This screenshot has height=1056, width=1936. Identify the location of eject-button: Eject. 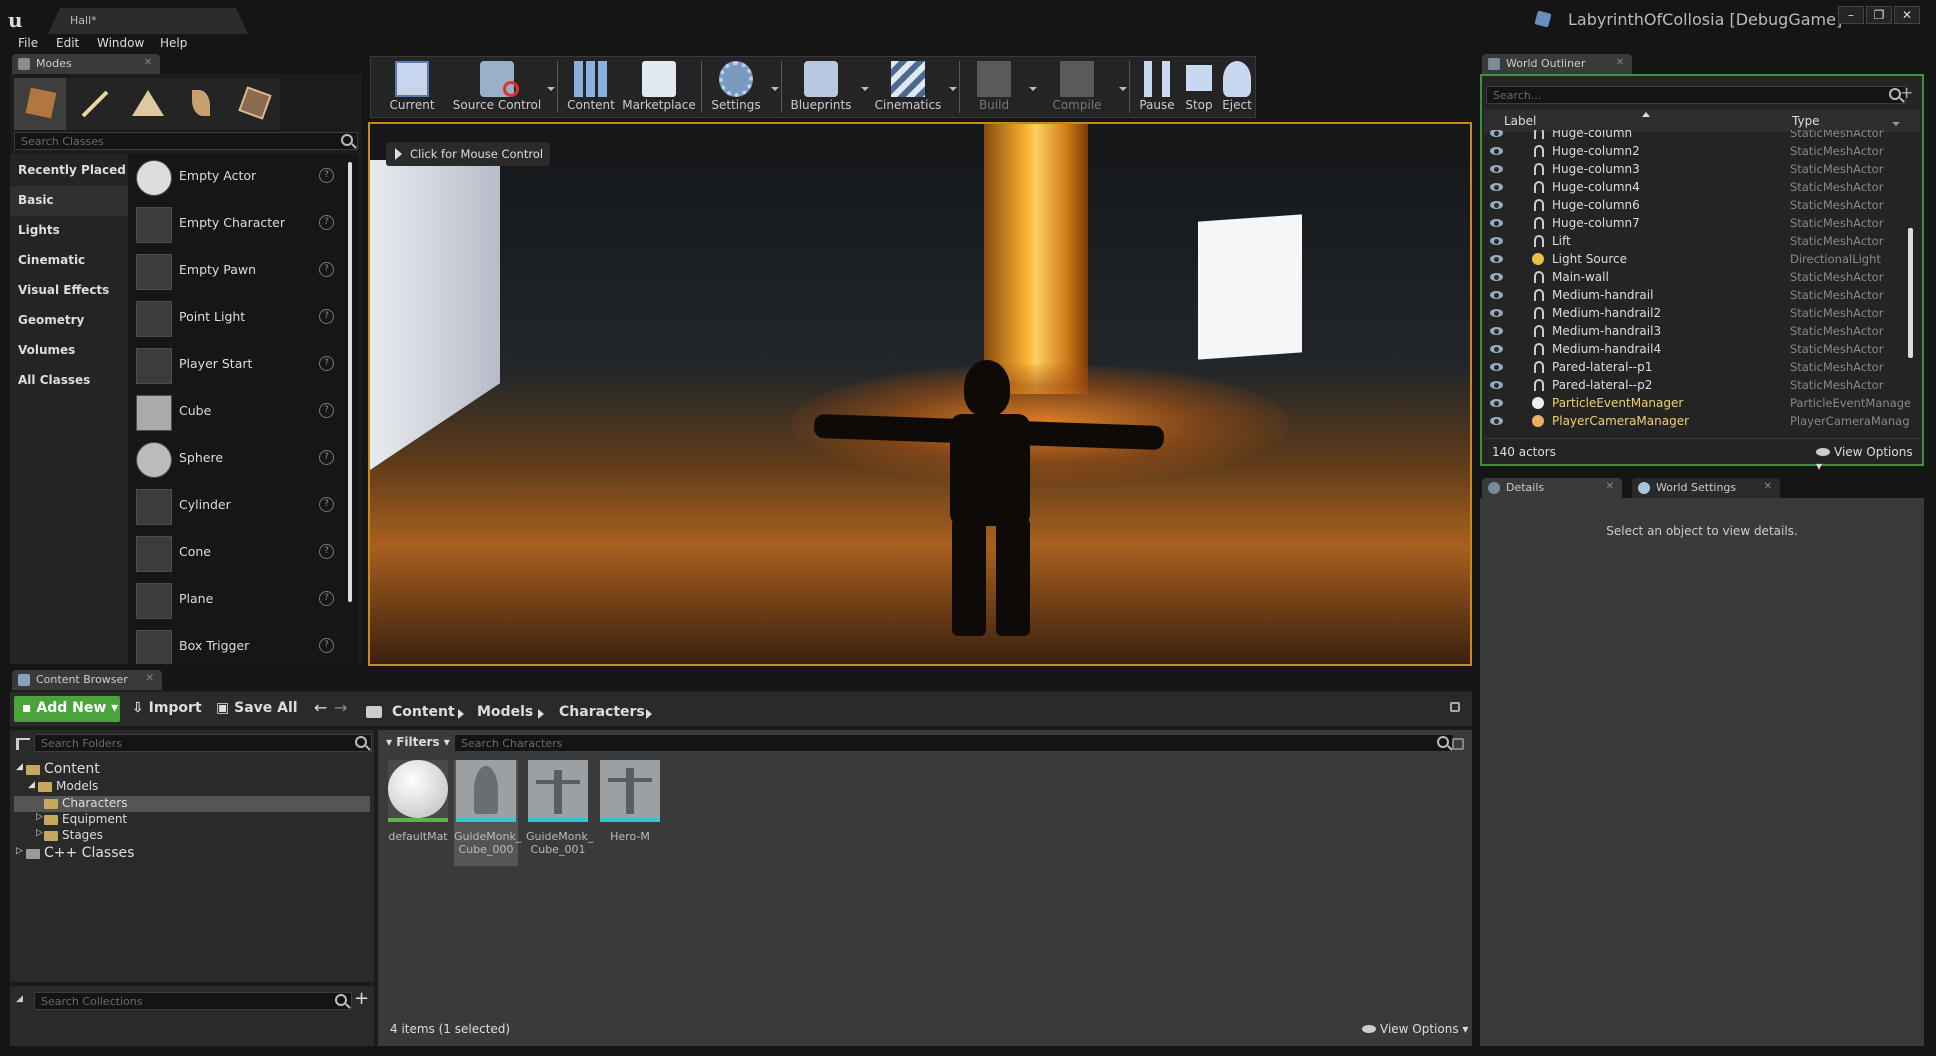
(1237, 87).